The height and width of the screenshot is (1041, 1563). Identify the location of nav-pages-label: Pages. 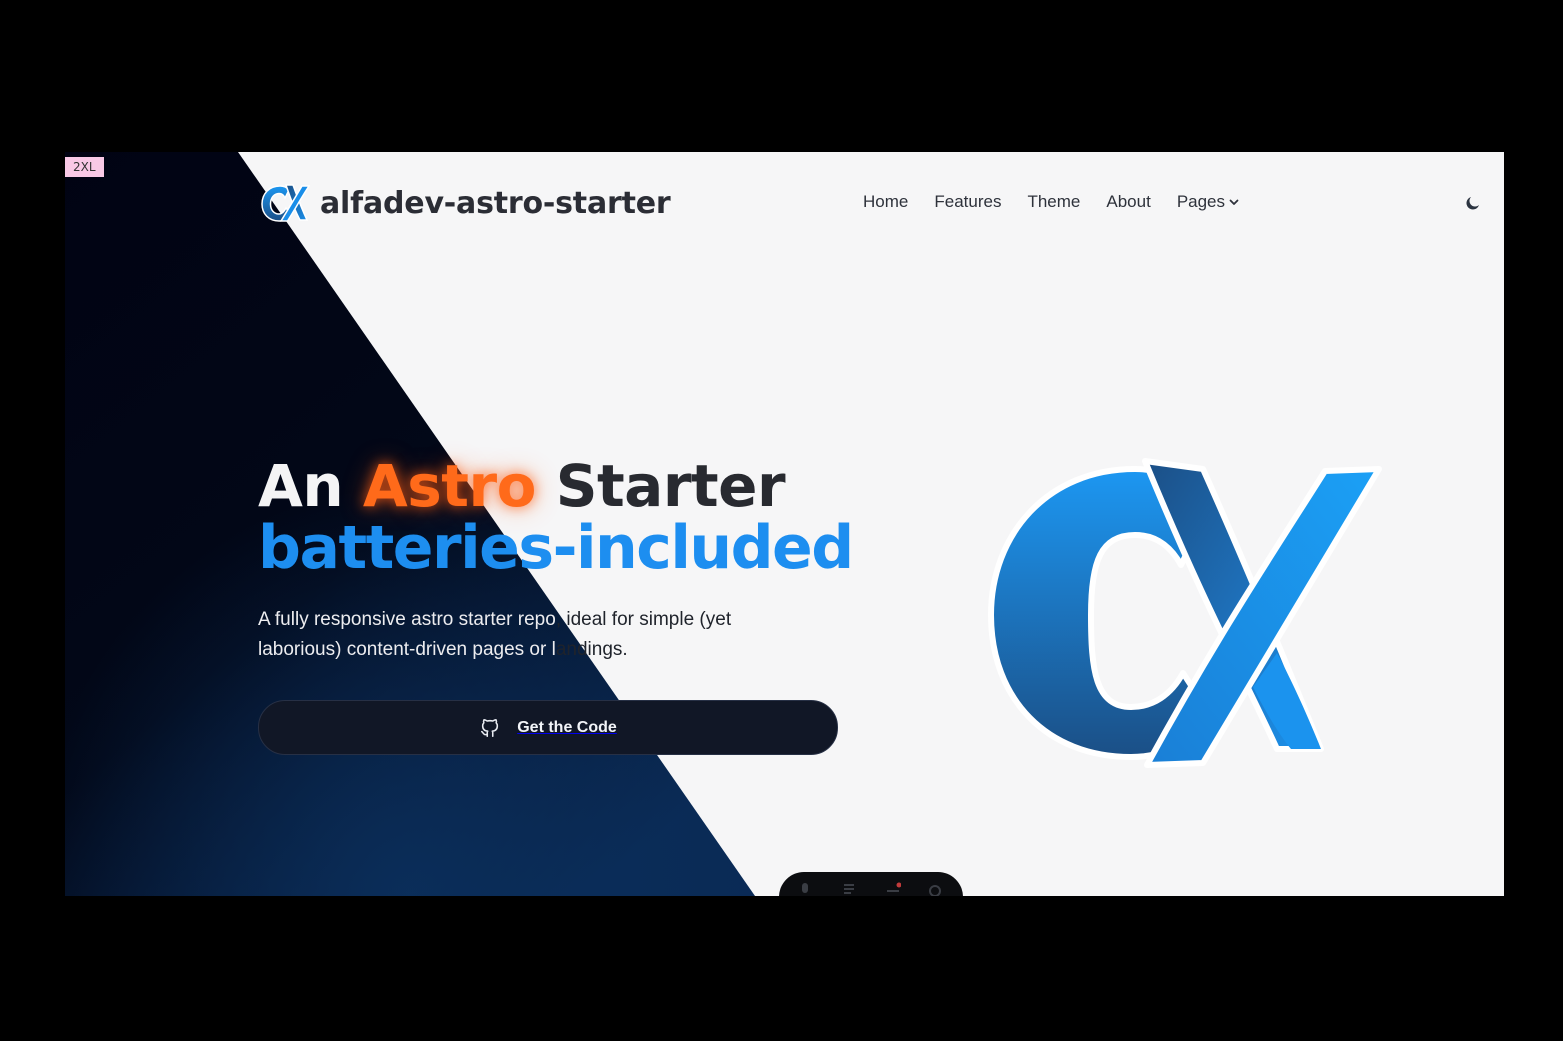
(1201, 201).